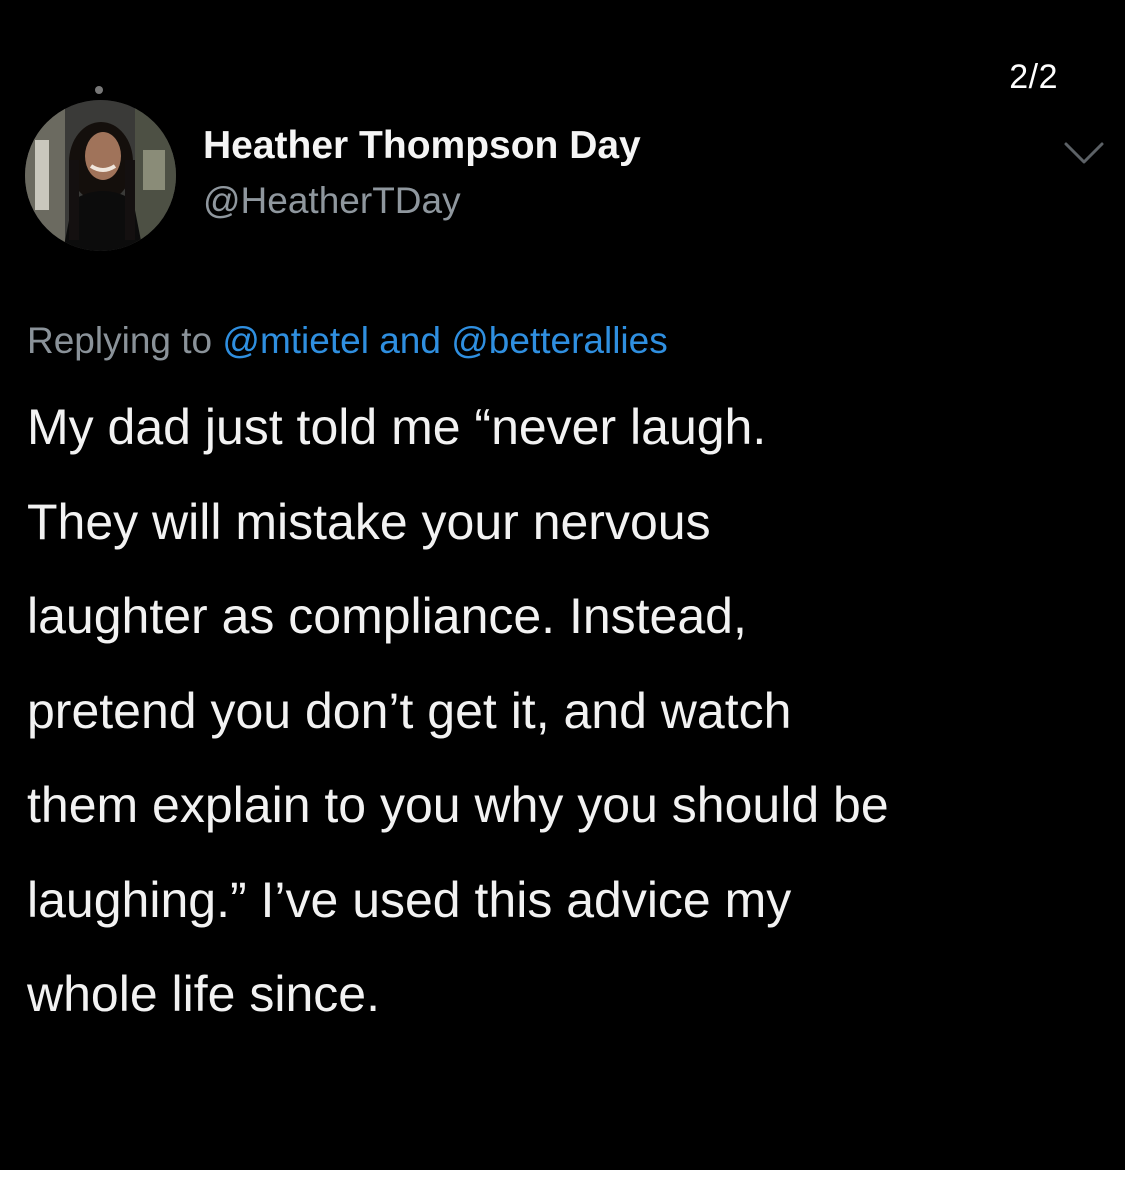  I want to click on page-indicator: 2/2, so click(1033, 77).